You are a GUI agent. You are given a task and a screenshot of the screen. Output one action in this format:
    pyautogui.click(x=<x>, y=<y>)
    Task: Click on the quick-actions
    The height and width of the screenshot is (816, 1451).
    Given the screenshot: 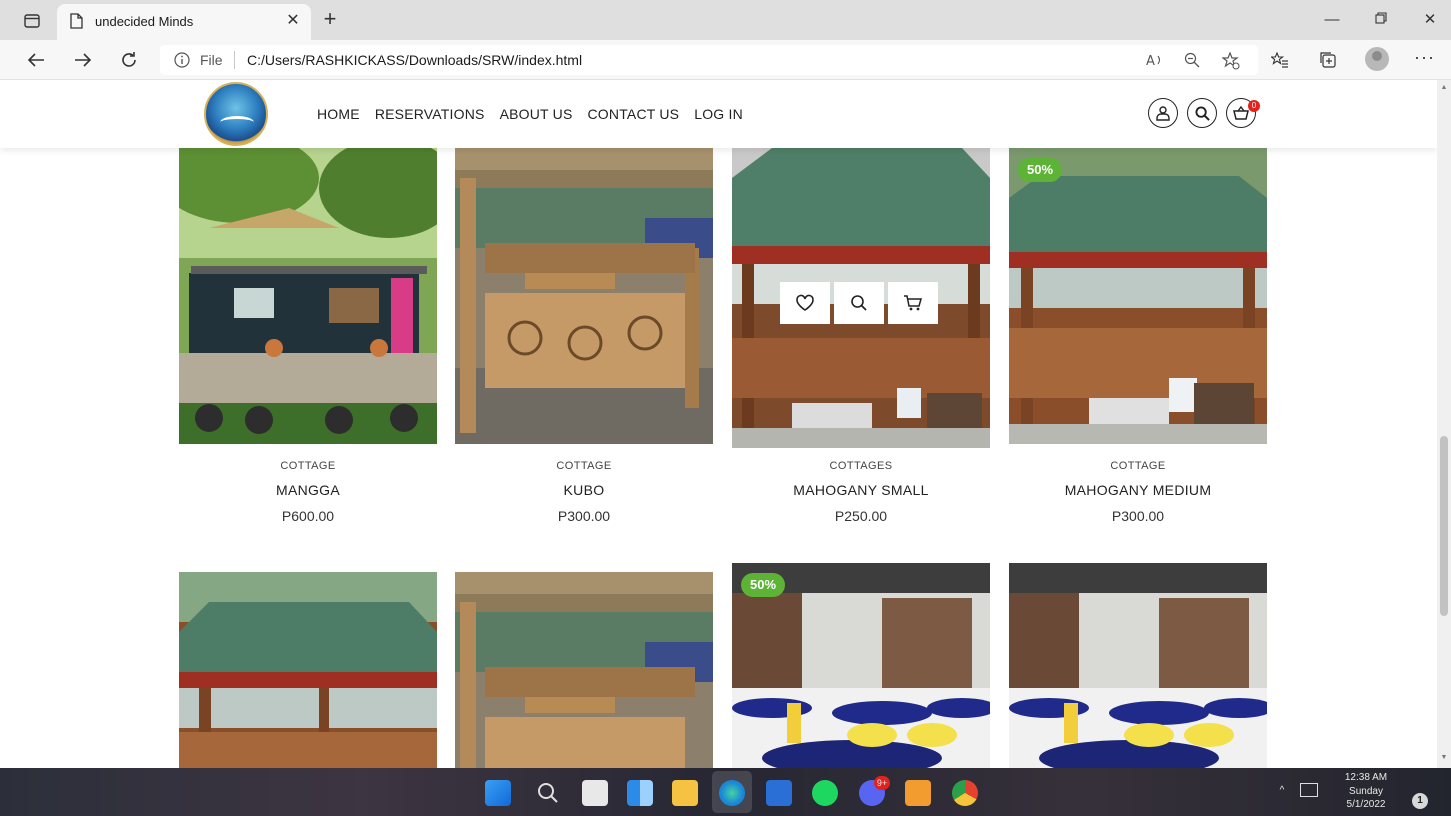 What is the action you would take?
    pyautogui.click(x=859, y=303)
    